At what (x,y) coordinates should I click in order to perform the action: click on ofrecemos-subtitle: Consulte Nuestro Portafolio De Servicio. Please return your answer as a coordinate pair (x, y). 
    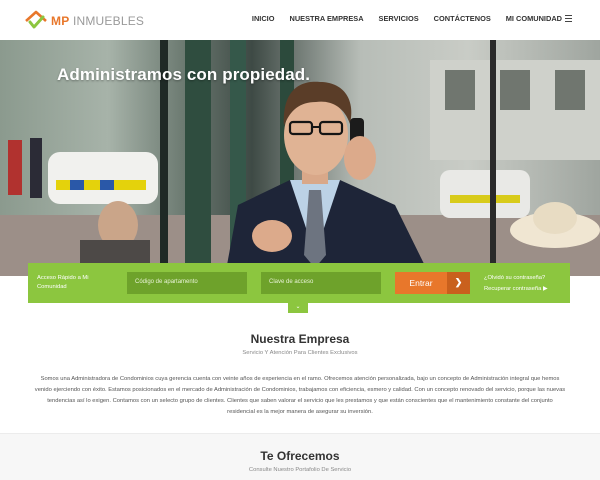
    Looking at the image, I should click on (300, 470).